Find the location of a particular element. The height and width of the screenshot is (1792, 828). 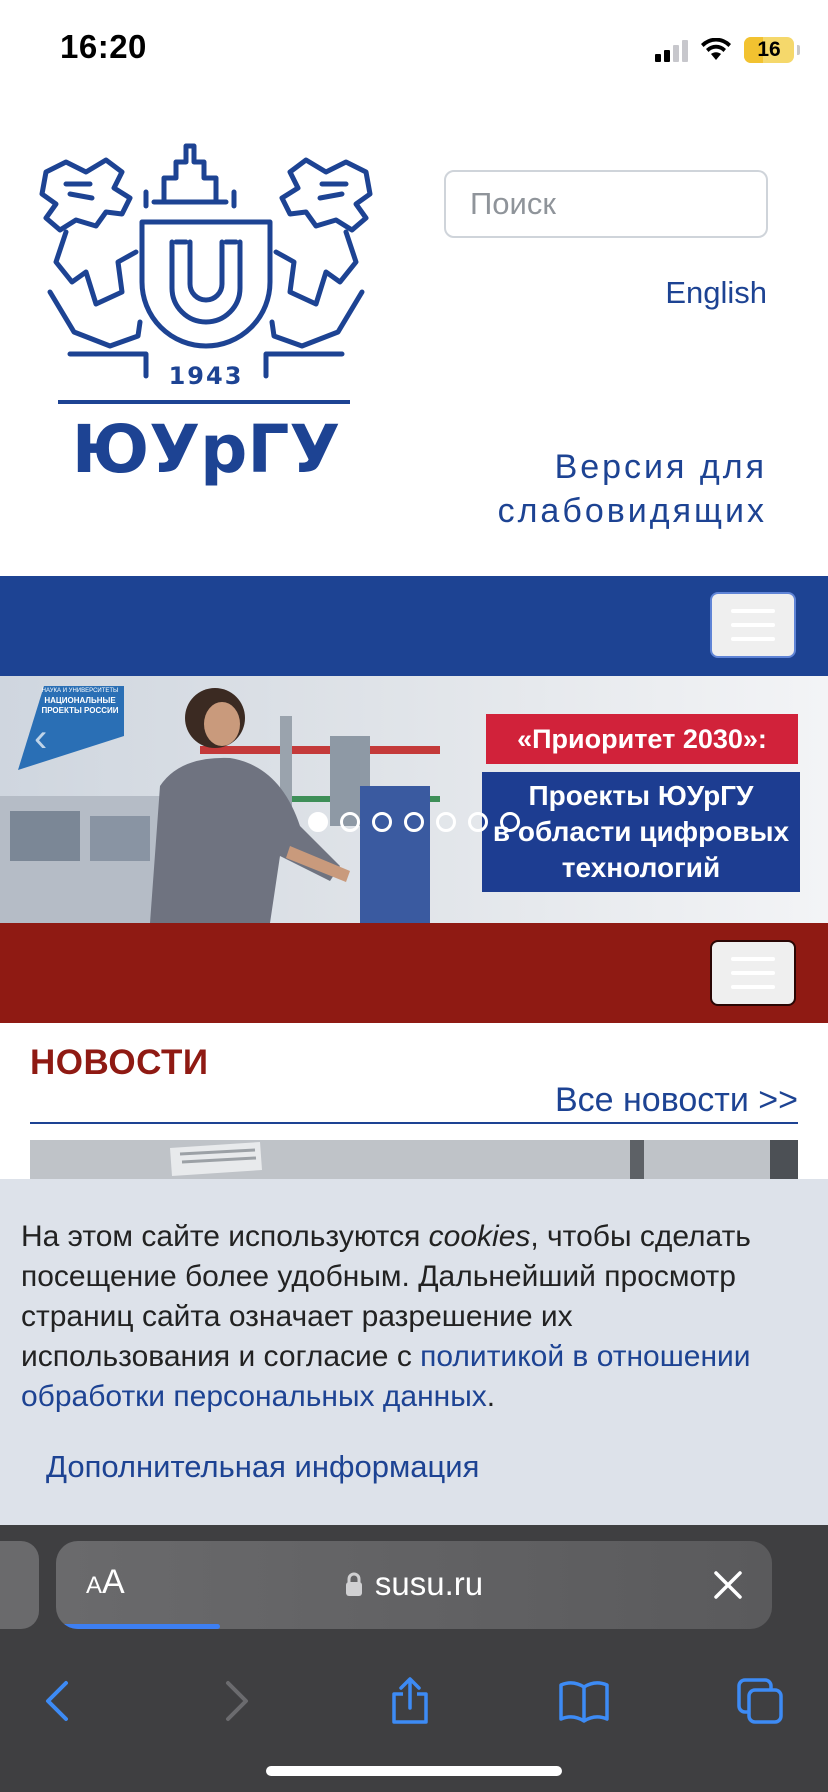

back-icon is located at coordinates (58, 1701).